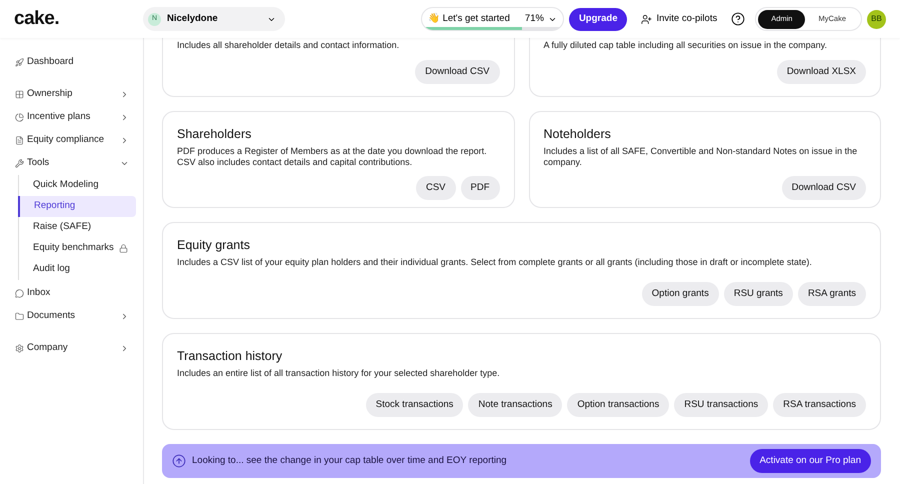 This screenshot has width=900, height=484. I want to click on sidebar-subitem: Equity benchmarks, so click(77, 248).